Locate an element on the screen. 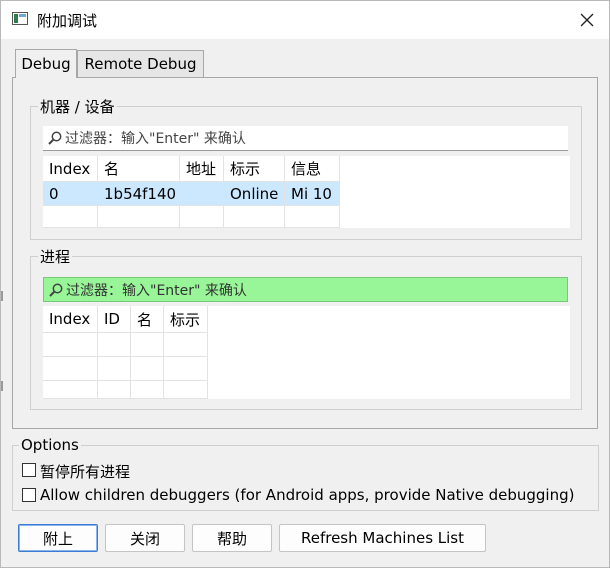 The width and height of the screenshot is (610, 568). processes-table-header: Index ID 名 标示 is located at coordinates (125, 319).